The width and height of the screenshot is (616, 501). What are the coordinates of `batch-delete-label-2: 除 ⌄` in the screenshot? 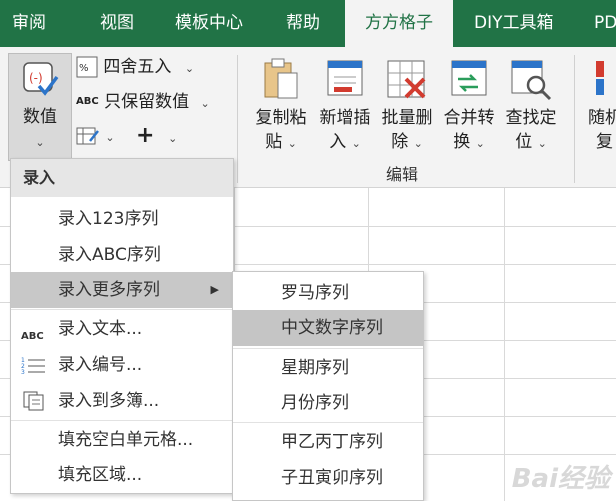 It's located at (407, 142).